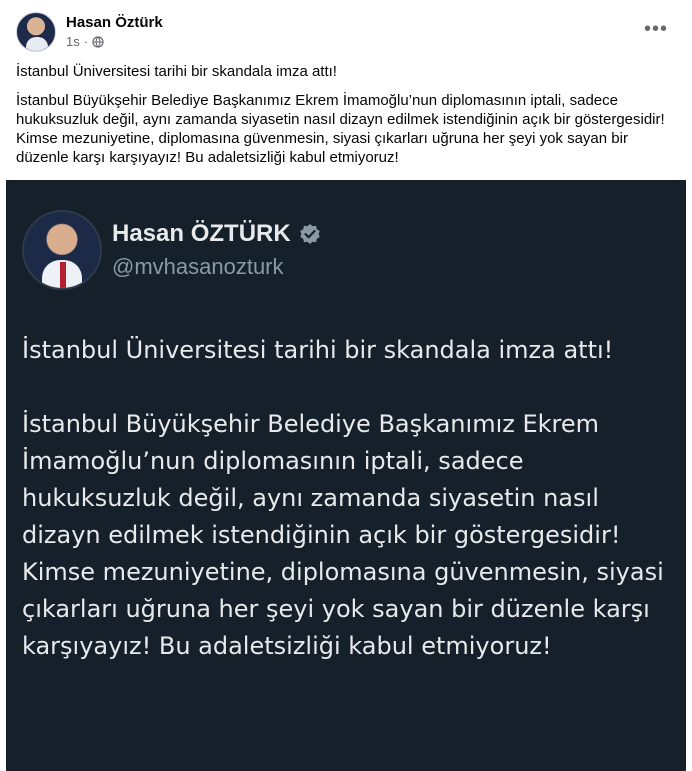 The height and width of the screenshot is (771, 692). Describe the element at coordinates (62, 250) in the screenshot. I see `tweet-author-avatar` at that location.